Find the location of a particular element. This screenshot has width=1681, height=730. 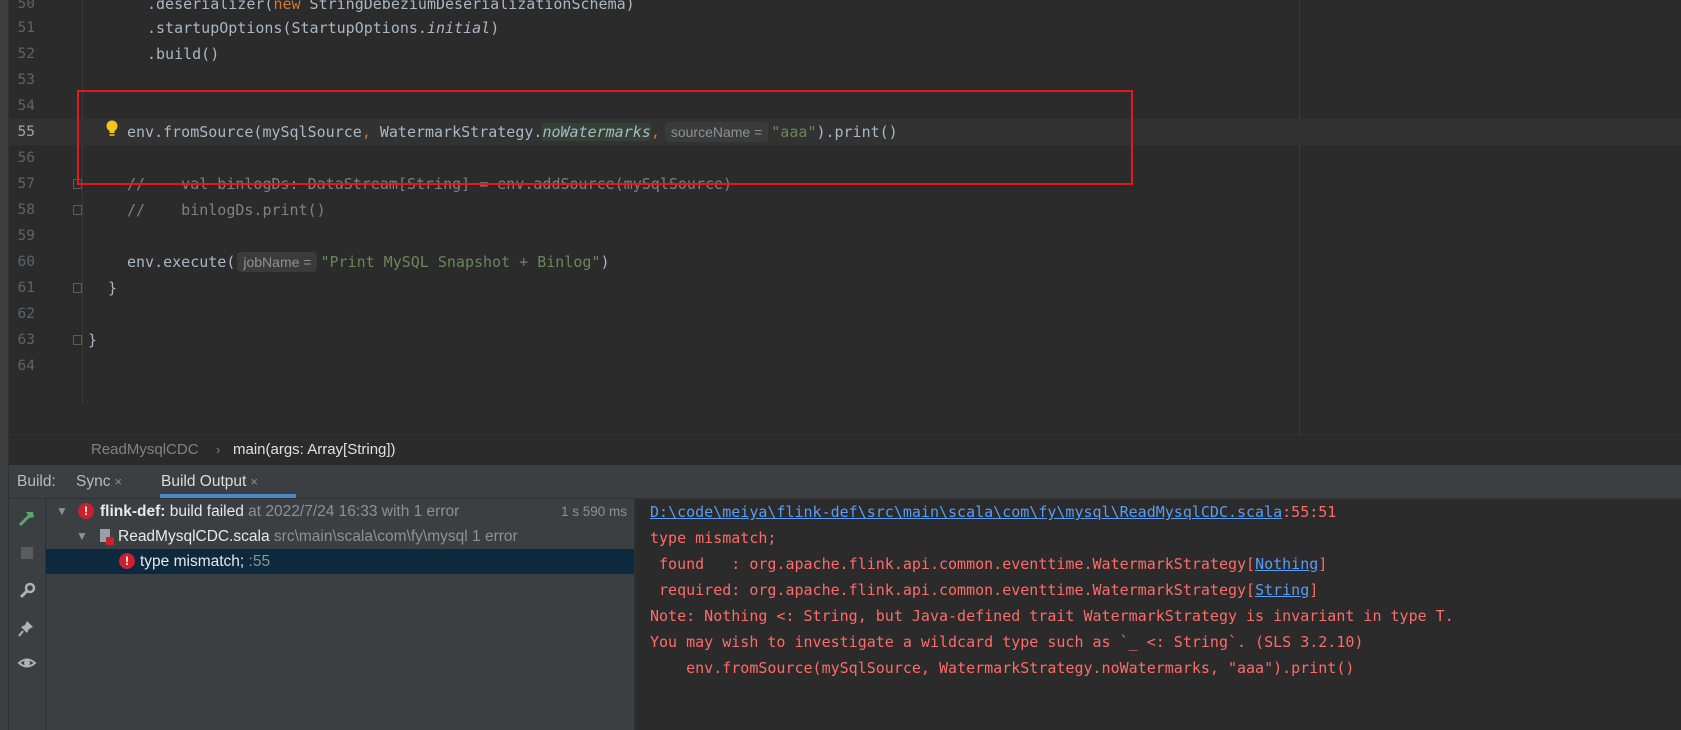

code-line-58: 58 // binlogDs.print() is located at coordinates (845, 210).